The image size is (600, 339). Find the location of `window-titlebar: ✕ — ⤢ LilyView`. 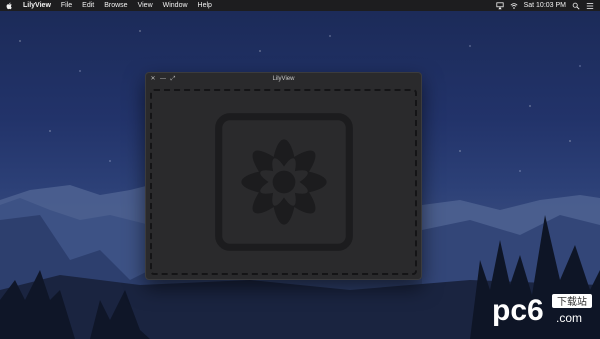

window-titlebar: ✕ — ⤢ LilyView is located at coordinates (283, 79).